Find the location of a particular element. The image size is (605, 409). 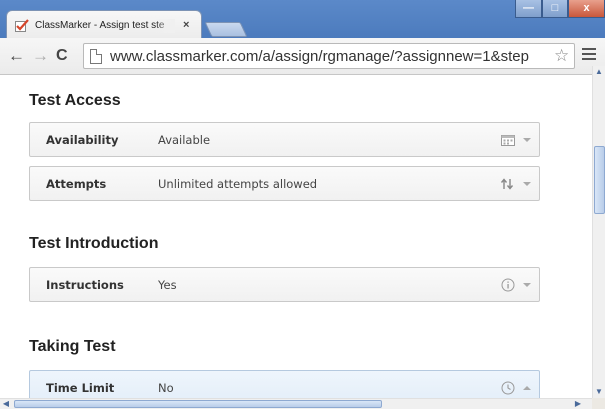

scrollbar-corner is located at coordinates (598, 403).